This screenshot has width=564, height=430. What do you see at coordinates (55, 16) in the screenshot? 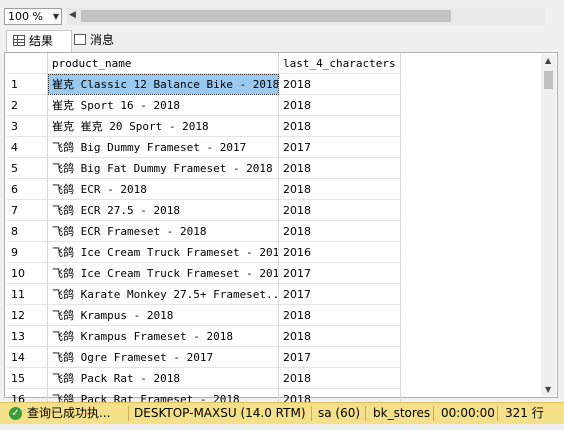
I see `chevron-down-icon: ▼` at bounding box center [55, 16].